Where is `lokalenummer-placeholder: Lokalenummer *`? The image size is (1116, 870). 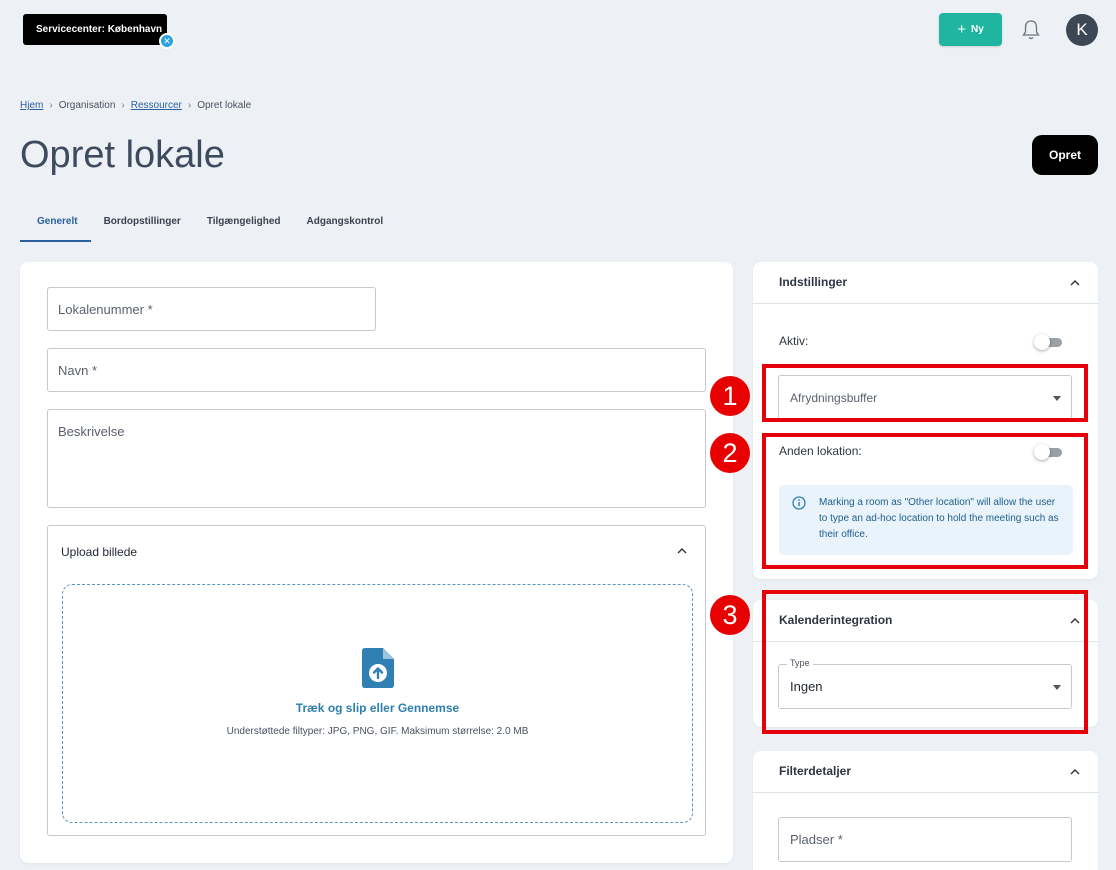
lokalenummer-placeholder: Lokalenummer * is located at coordinates (105, 309).